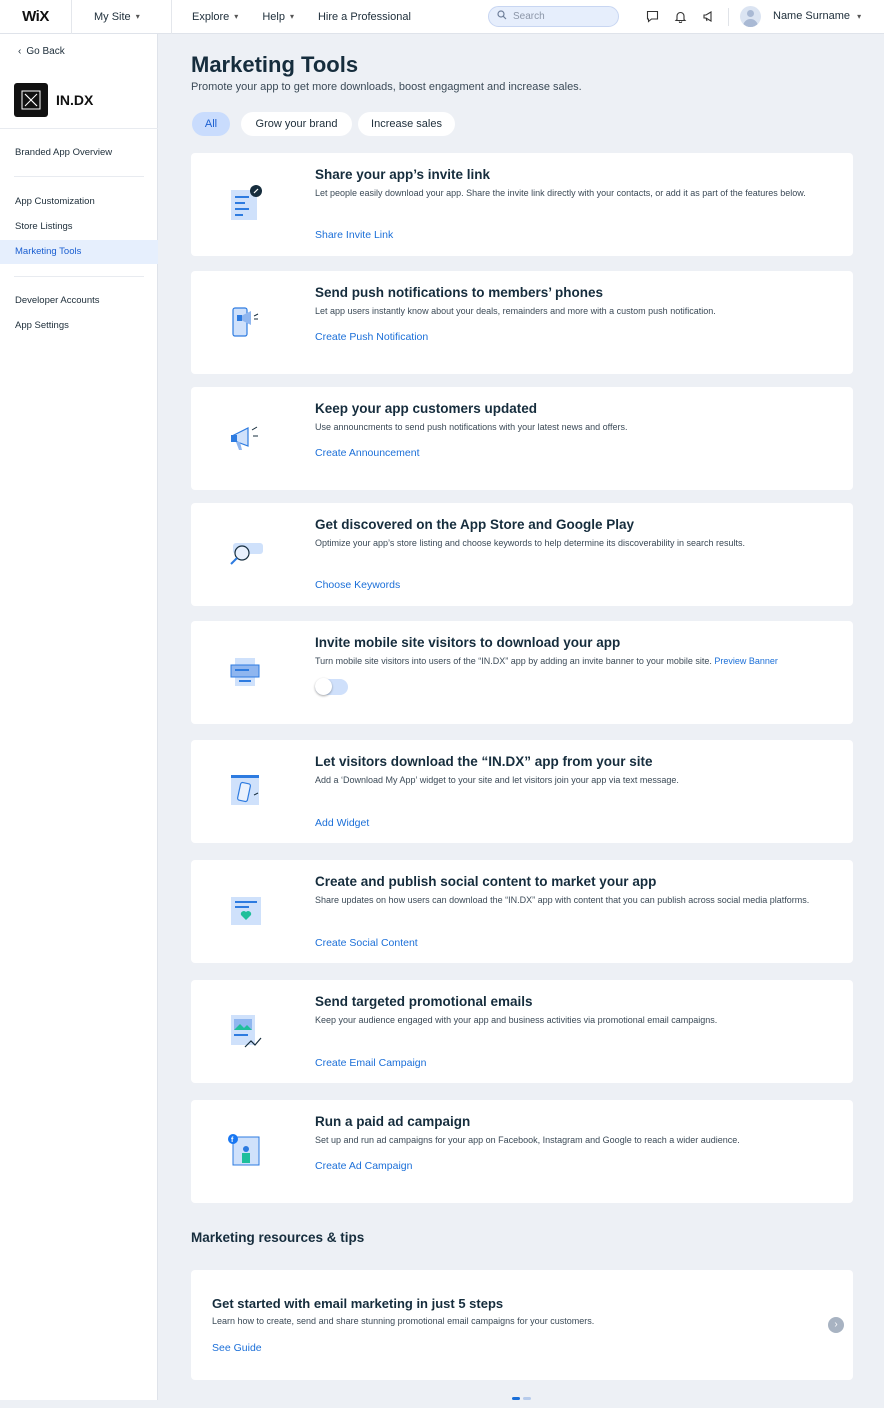 The height and width of the screenshot is (1408, 884). I want to click on my-site-menu: My Site ▾, so click(122, 17).